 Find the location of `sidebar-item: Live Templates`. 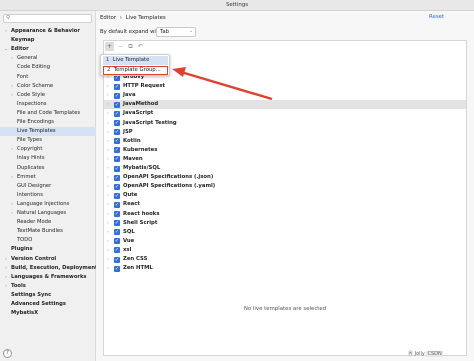

sidebar-item: Live Templates is located at coordinates (48, 132).